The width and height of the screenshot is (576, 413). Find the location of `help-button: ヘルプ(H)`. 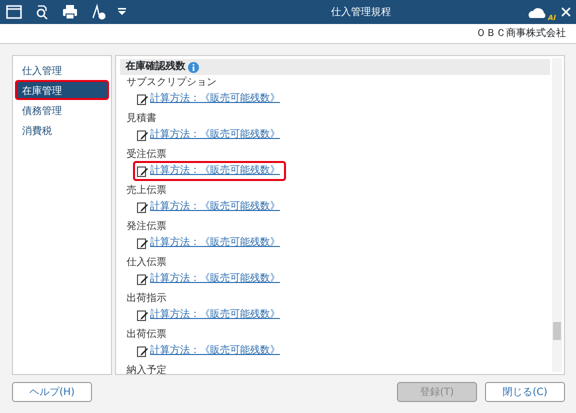

help-button: ヘルプ(H) is located at coordinates (52, 392).